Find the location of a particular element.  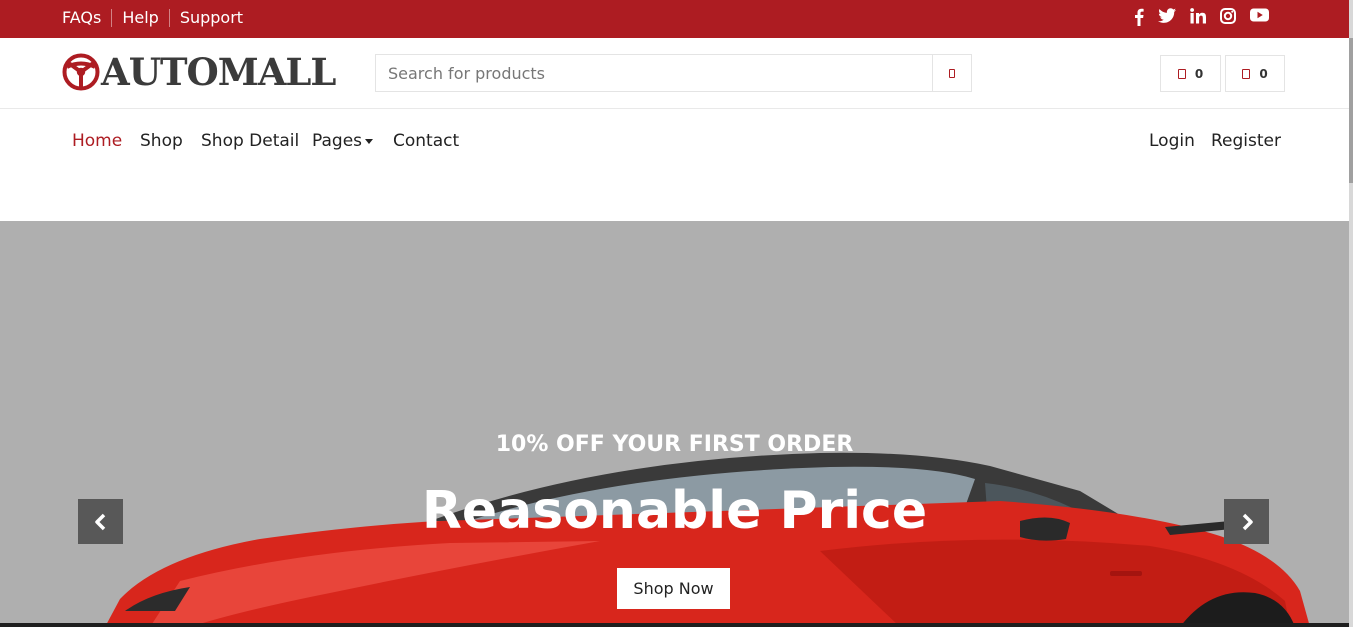

hero-title: Reasonable Price is located at coordinates (674, 511).